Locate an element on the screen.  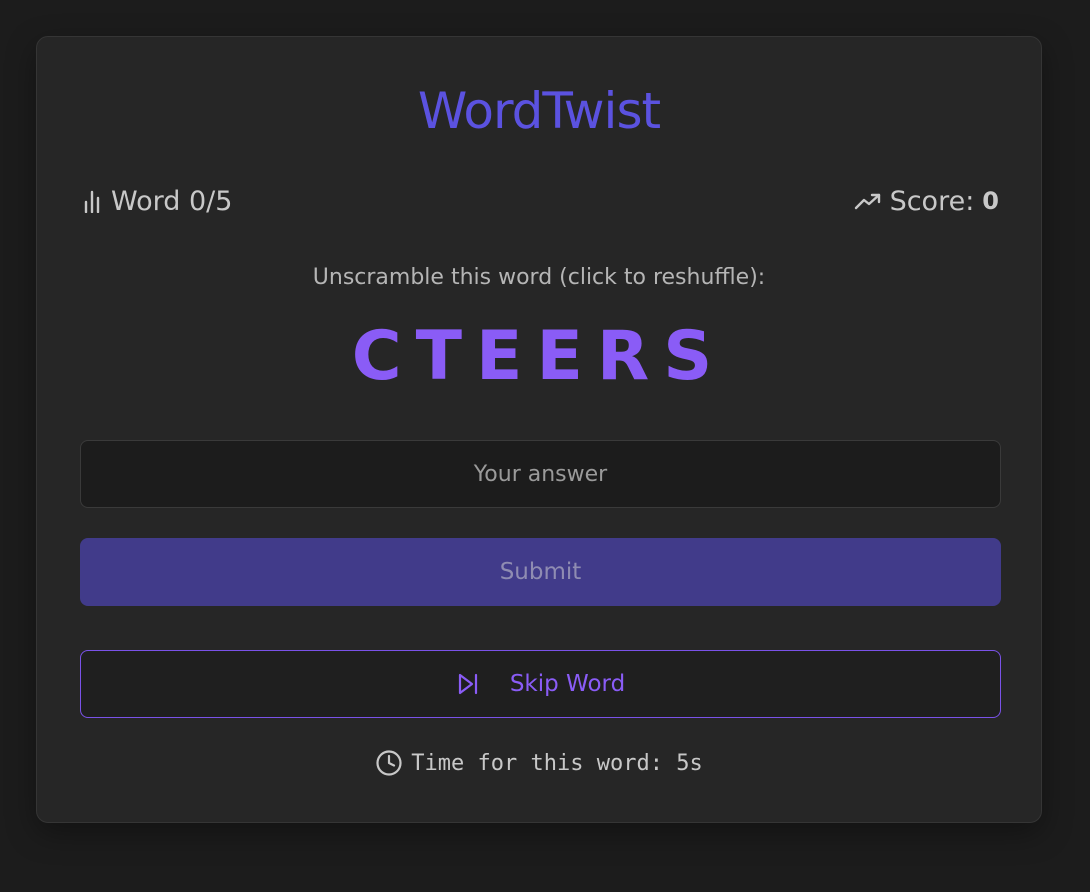
timer-label: Time for this word: 5s is located at coordinates (557, 763).